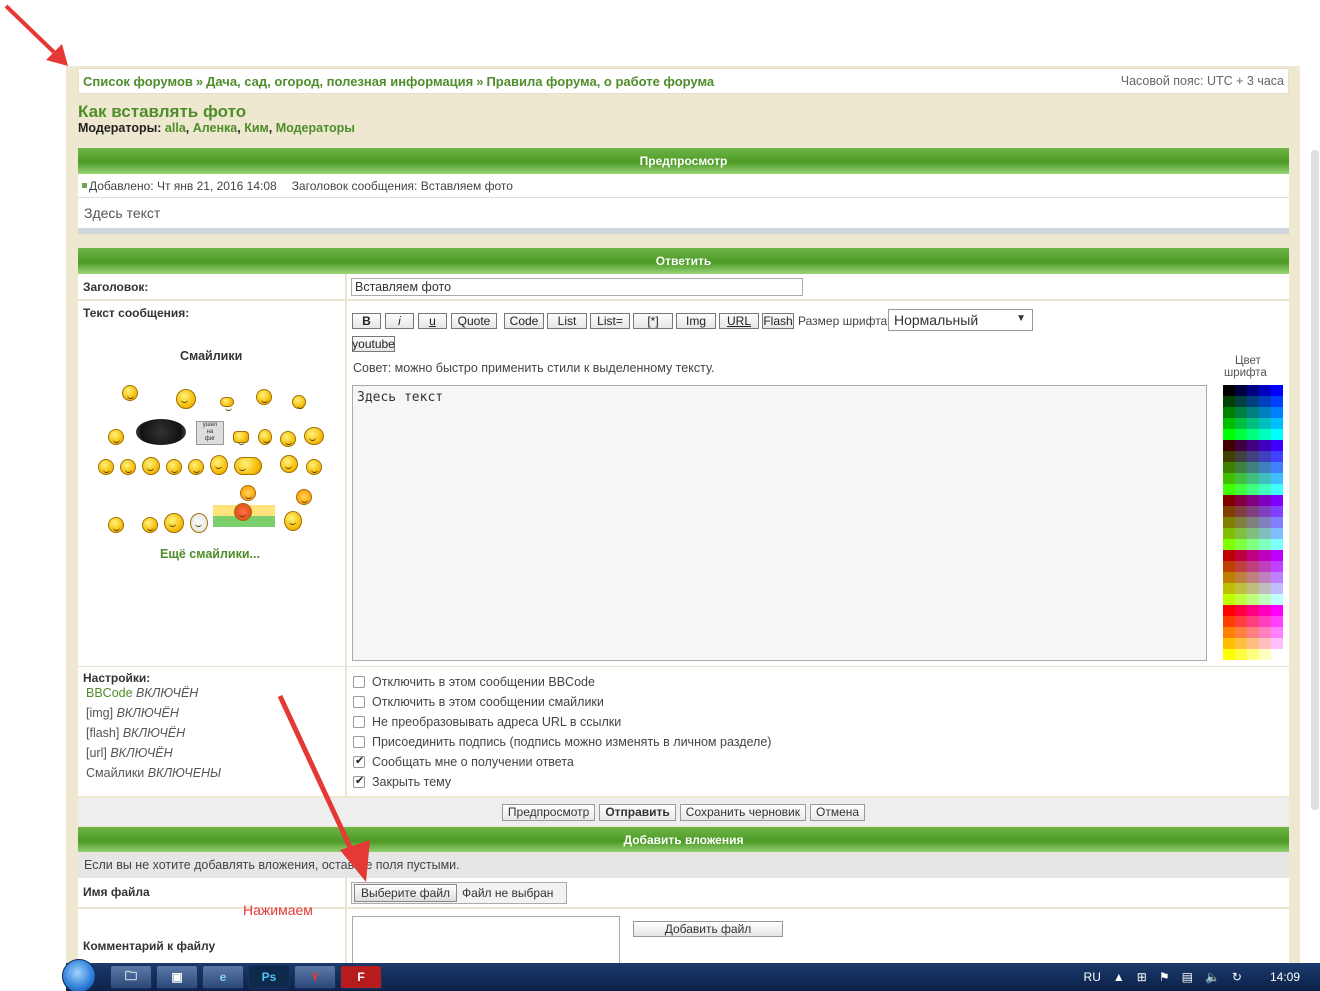 The height and width of the screenshot is (991, 1320). What do you see at coordinates (1092, 977) in the screenshot?
I see `language-indicator: RU` at bounding box center [1092, 977].